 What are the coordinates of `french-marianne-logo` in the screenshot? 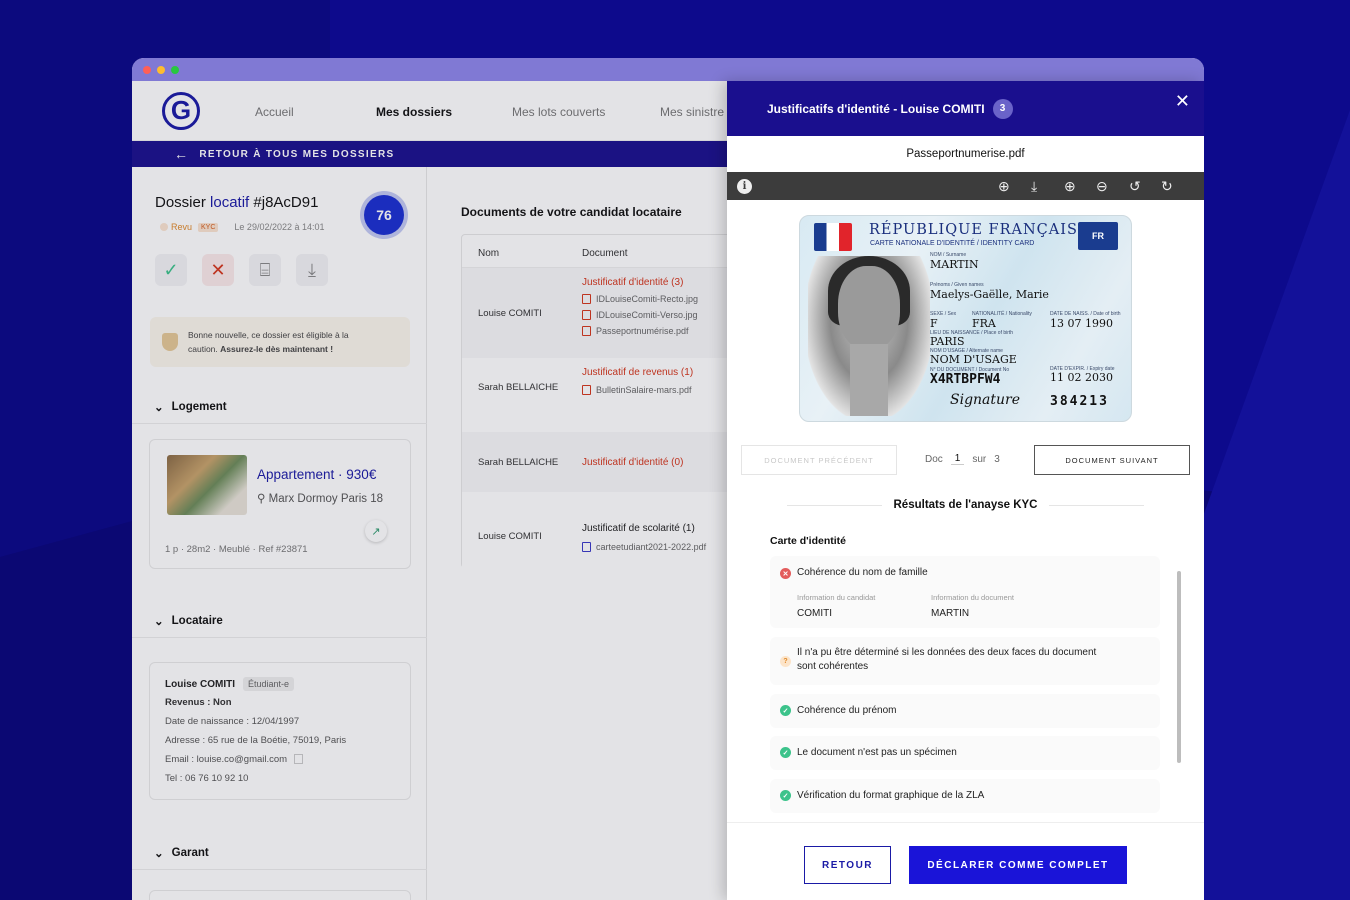 It's located at (833, 237).